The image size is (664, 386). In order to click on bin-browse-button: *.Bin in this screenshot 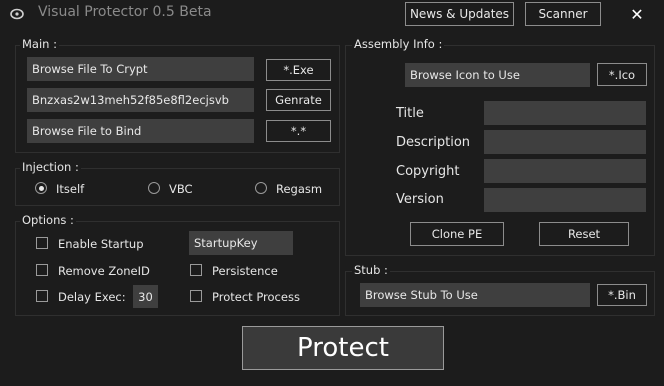, I will do `click(622, 295)`.